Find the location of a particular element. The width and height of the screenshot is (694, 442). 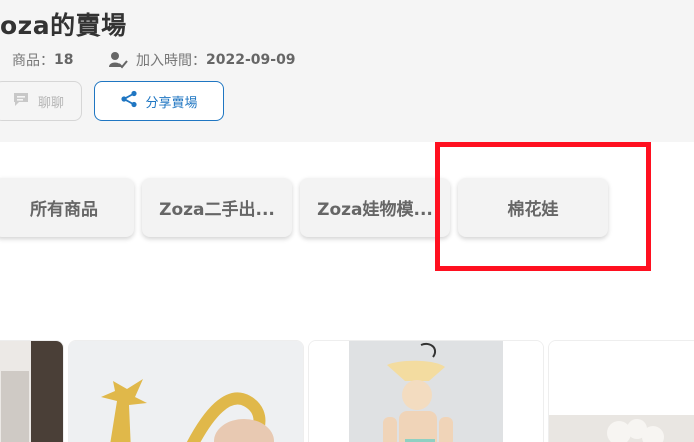

share-store-button: 分享賣場 is located at coordinates (159, 101).